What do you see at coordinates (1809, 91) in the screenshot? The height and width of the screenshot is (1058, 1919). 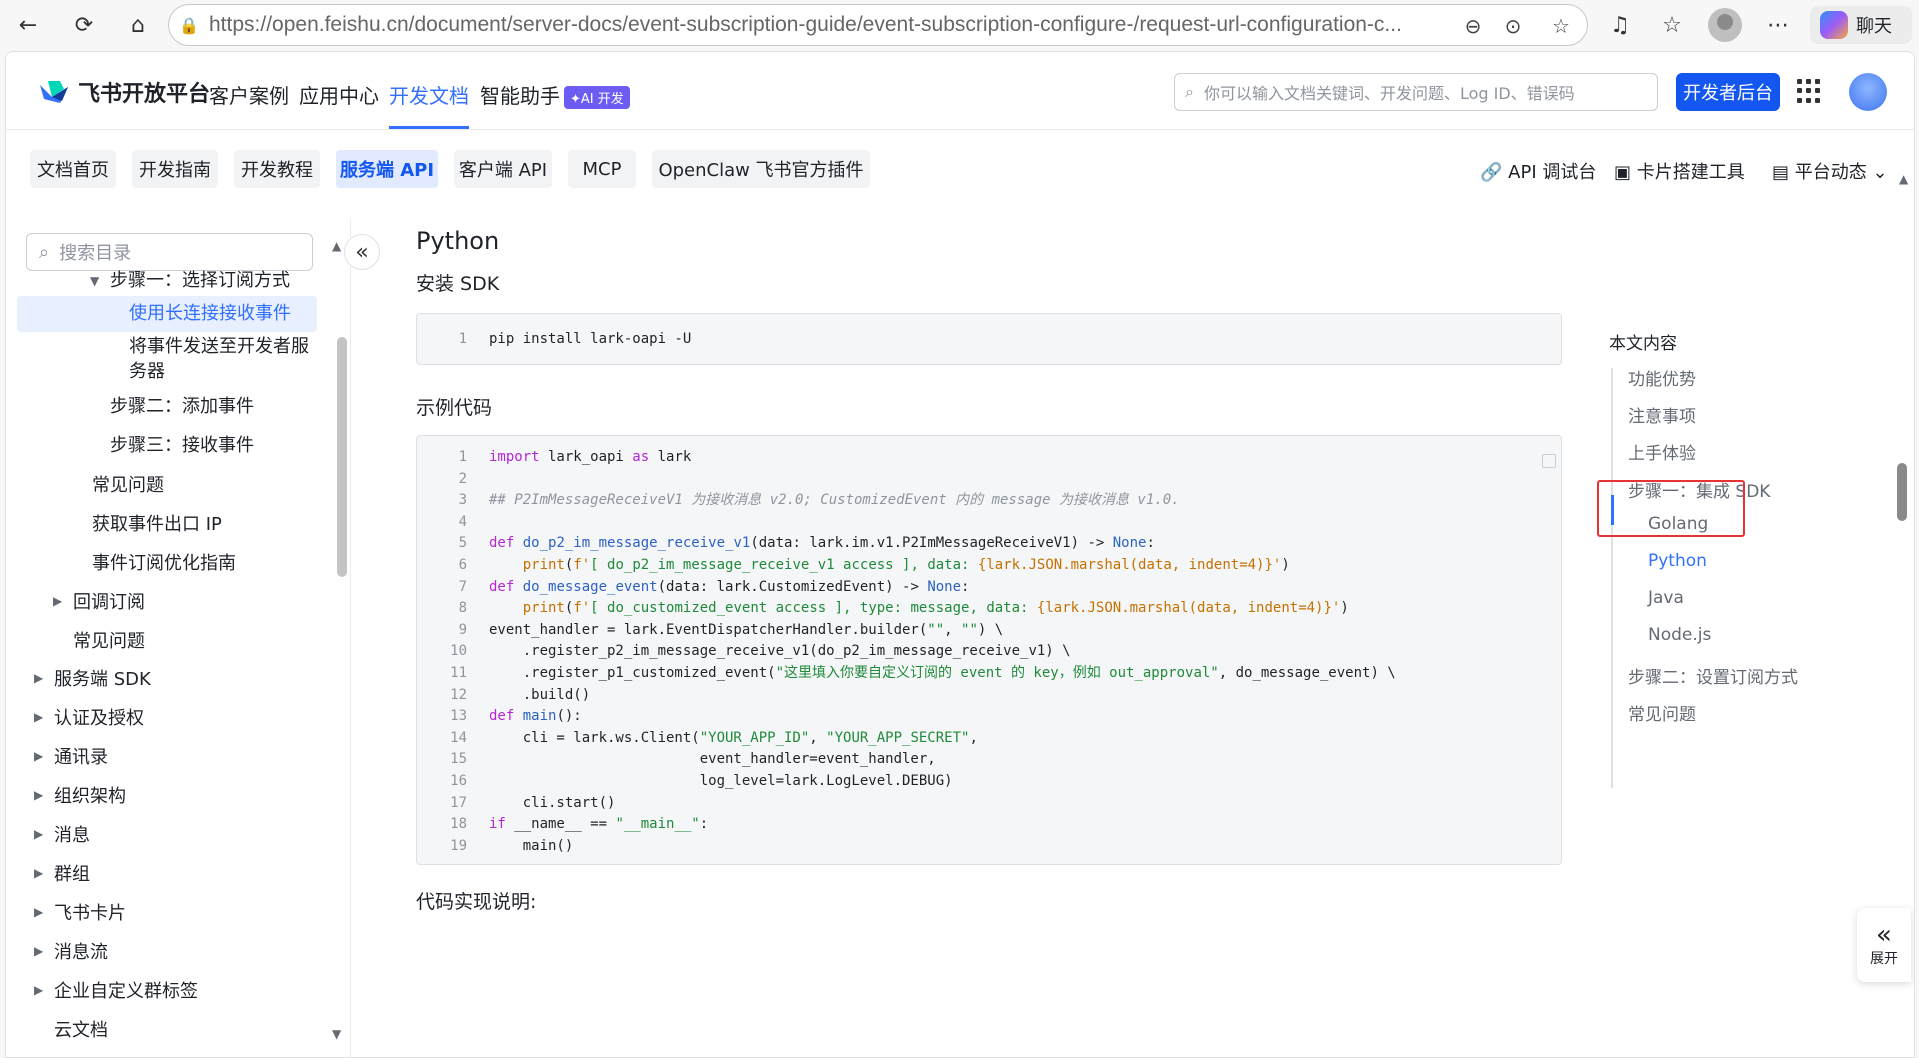 I see `apps-grid-icon` at bounding box center [1809, 91].